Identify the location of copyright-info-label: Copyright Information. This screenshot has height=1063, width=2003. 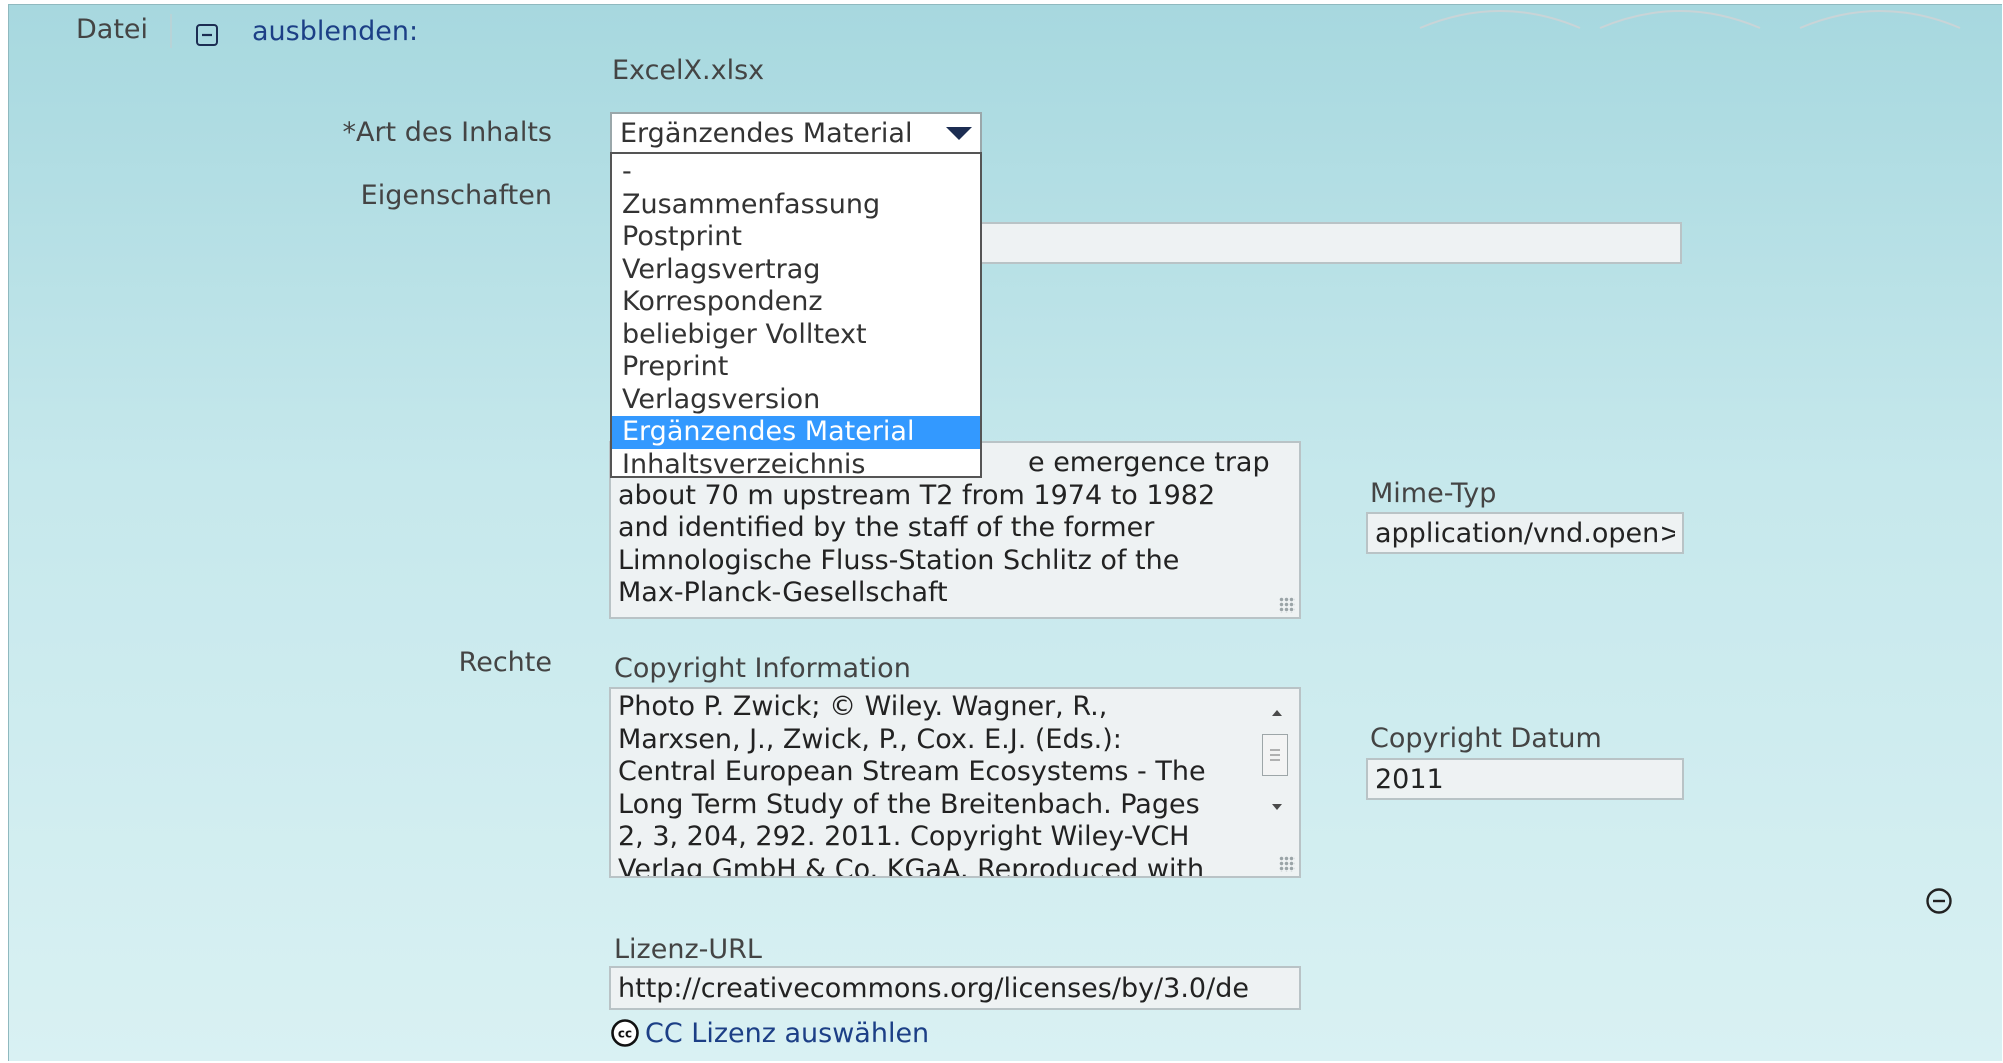
(762, 668).